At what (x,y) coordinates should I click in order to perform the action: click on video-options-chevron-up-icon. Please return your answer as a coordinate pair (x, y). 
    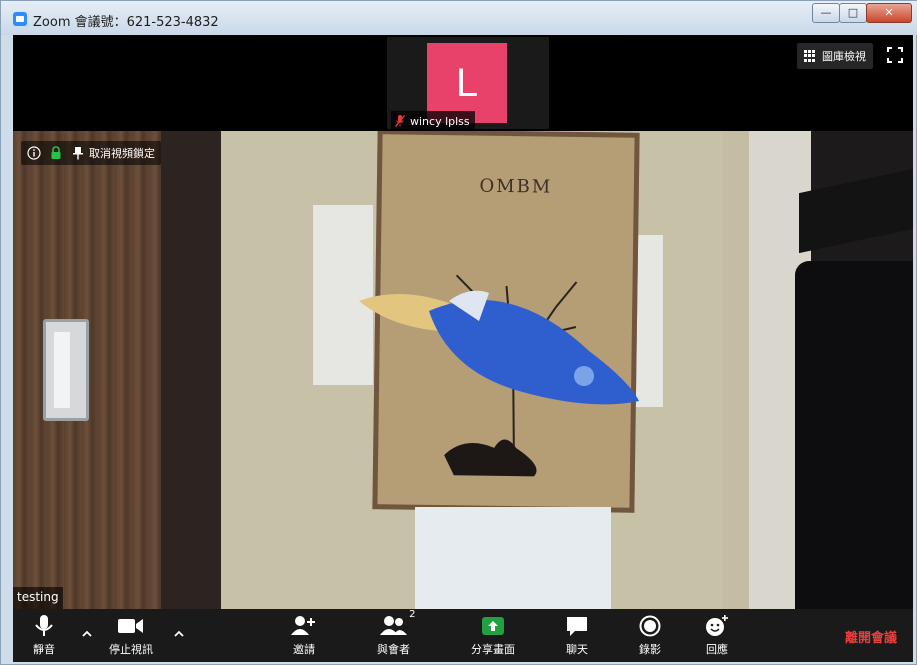
    Looking at the image, I should click on (179, 631).